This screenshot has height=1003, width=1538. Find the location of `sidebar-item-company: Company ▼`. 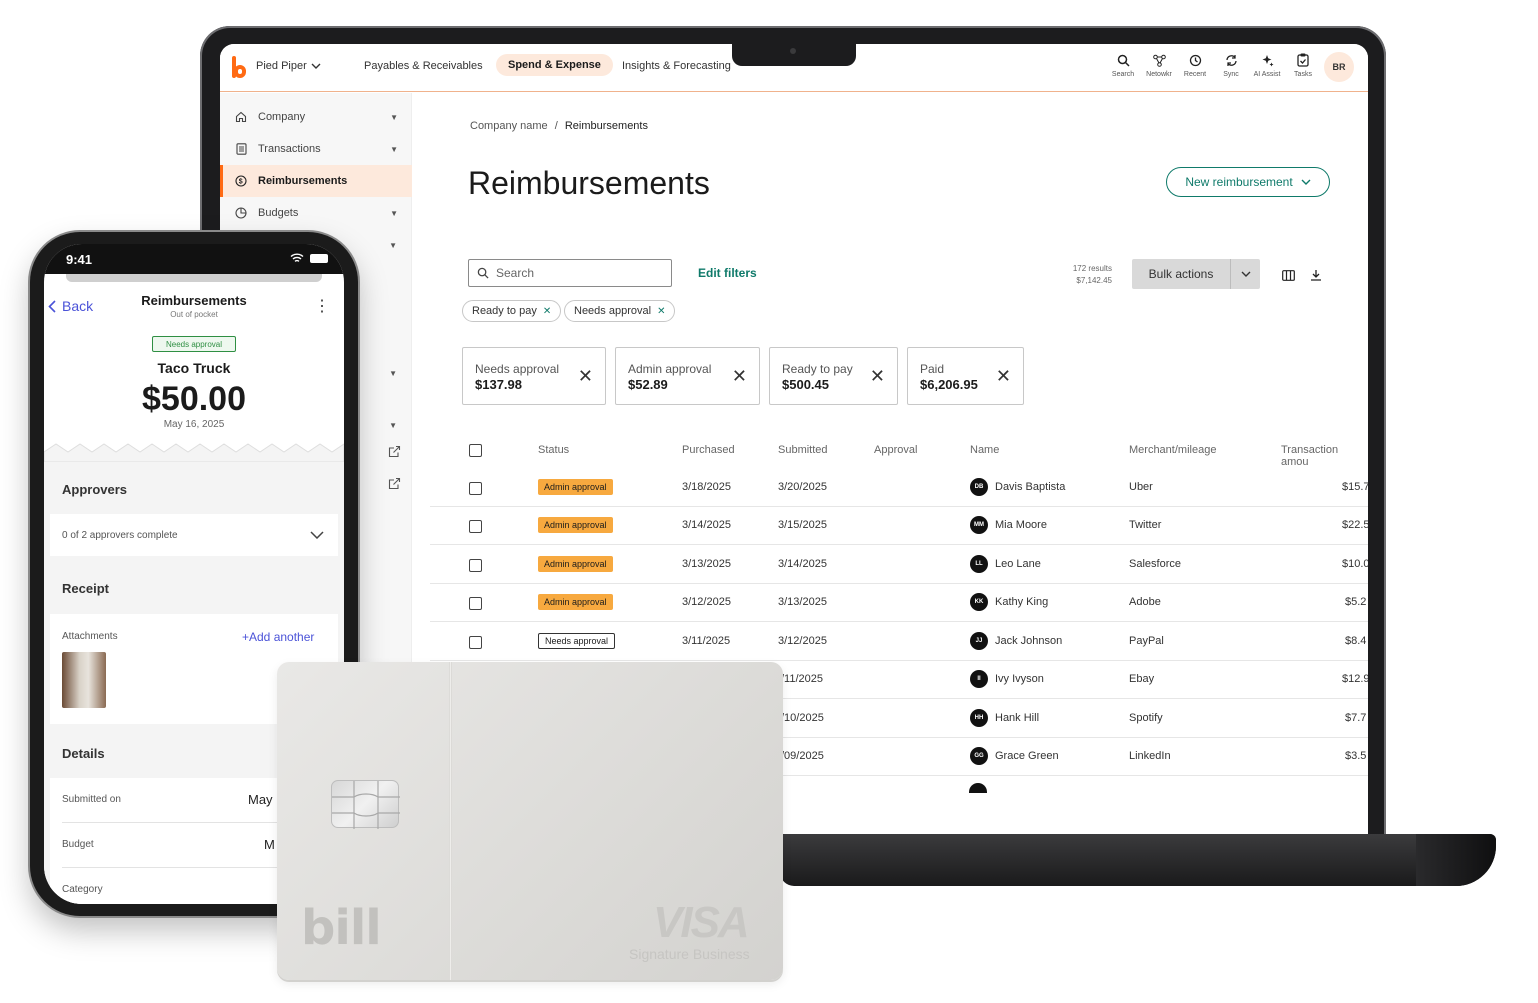

sidebar-item-company: Company ▼ is located at coordinates (316, 117).